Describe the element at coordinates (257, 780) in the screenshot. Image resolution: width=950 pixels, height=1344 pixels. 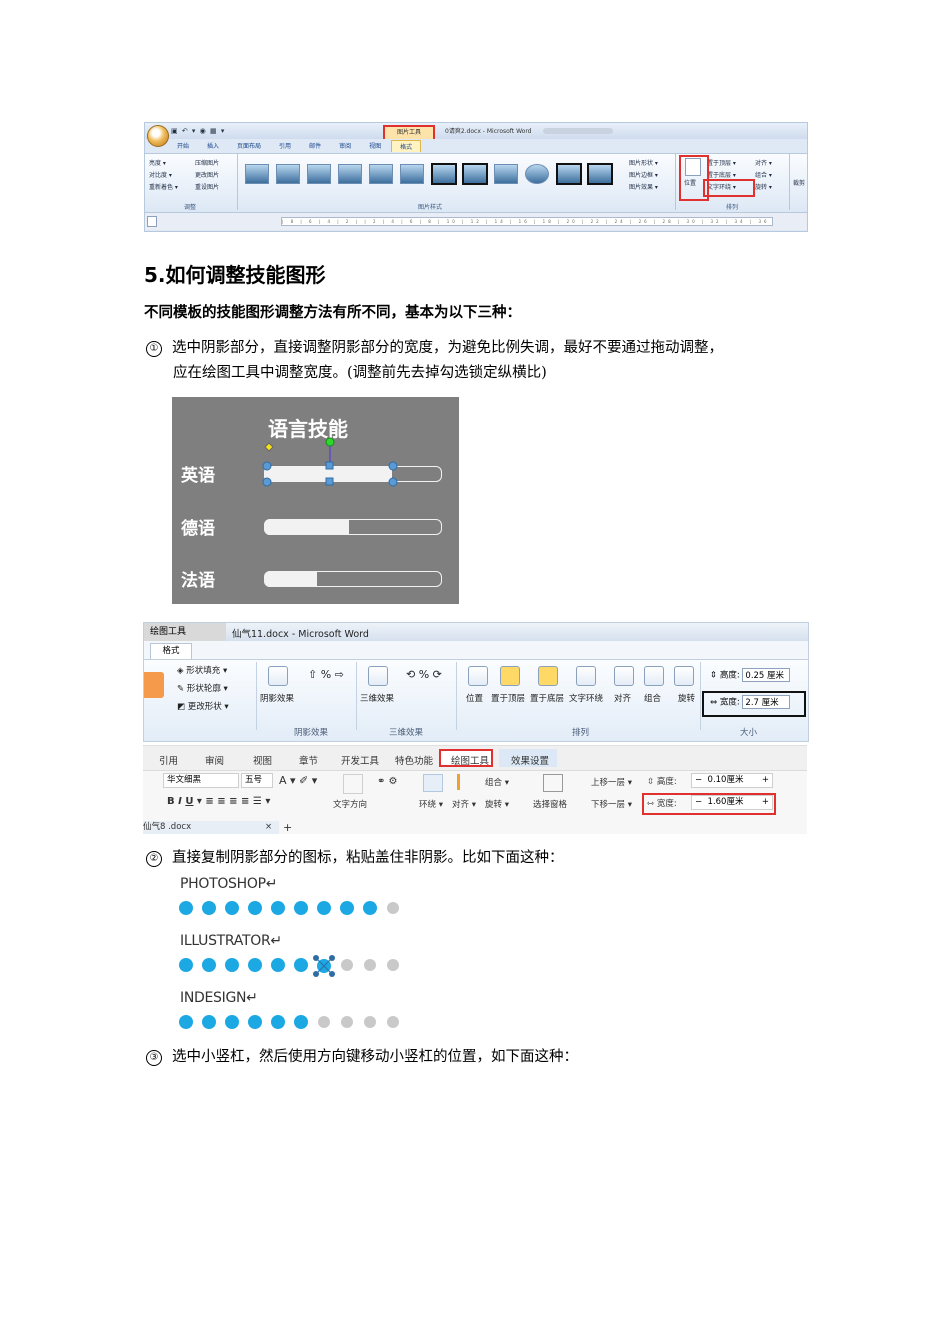
I see `font-size-select: 五号` at that location.